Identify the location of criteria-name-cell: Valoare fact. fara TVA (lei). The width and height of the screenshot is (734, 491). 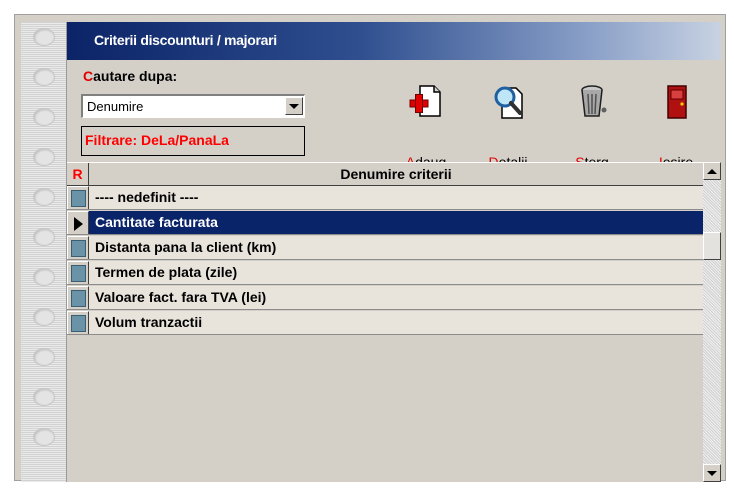
(181, 297).